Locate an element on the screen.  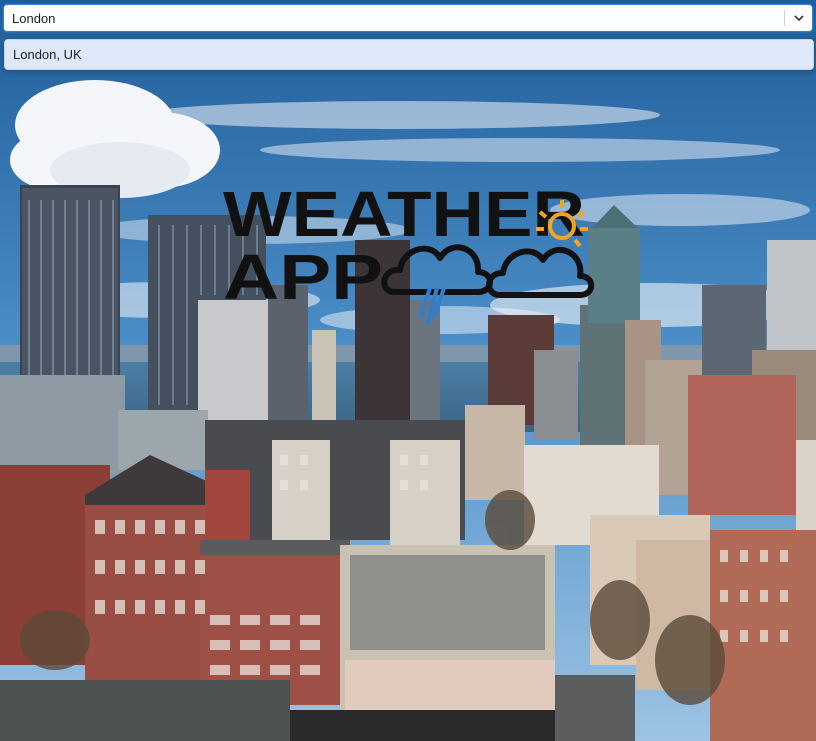
chevron-down-icon is located at coordinates (799, 18).